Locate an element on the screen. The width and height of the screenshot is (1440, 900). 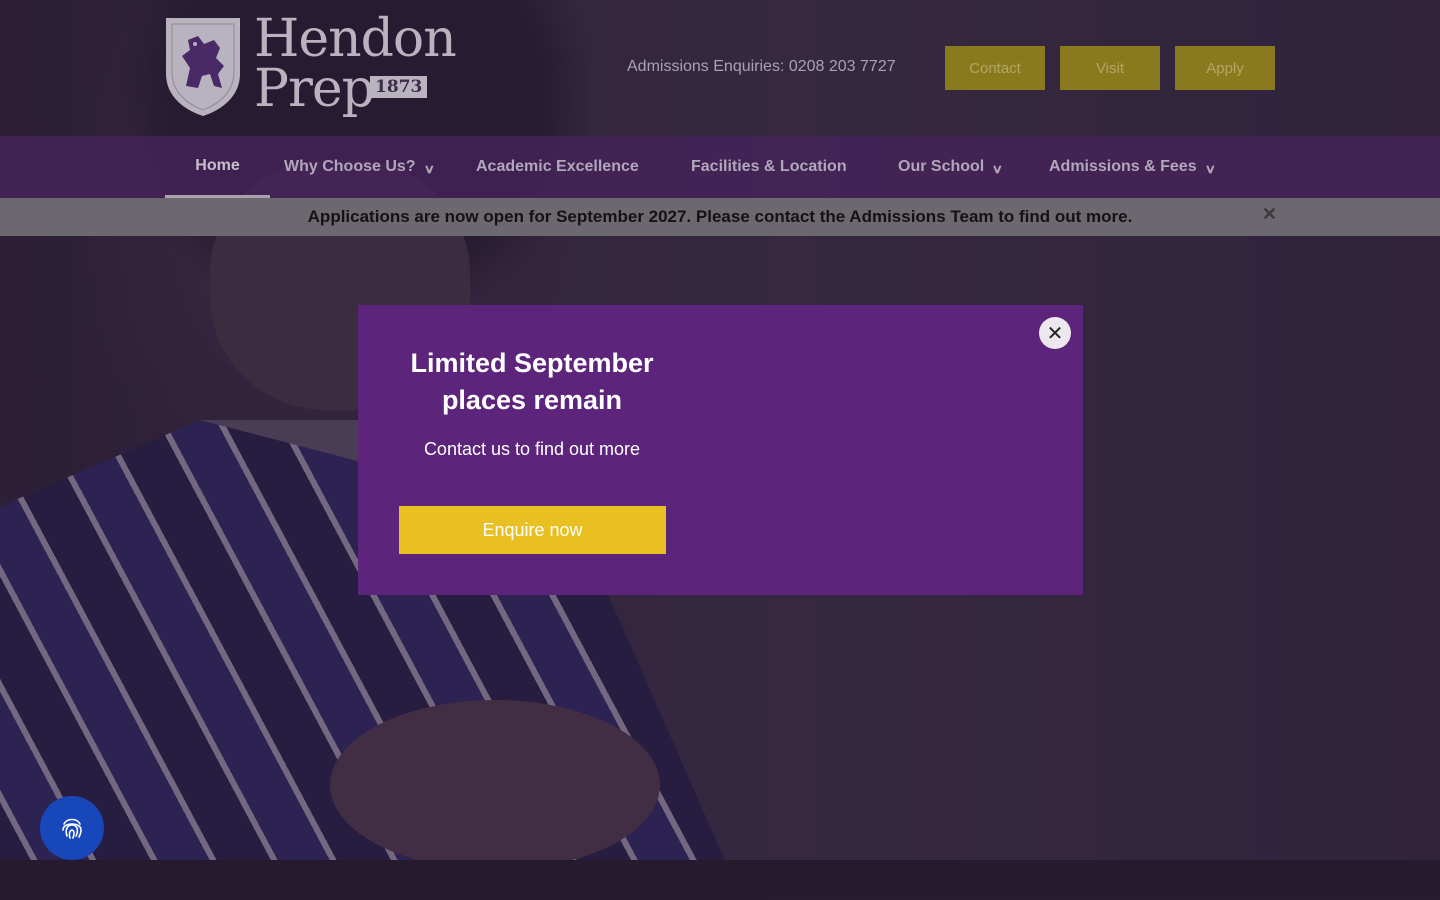
nav-item-our-school: Our School ∨ is located at coordinates (951, 167).